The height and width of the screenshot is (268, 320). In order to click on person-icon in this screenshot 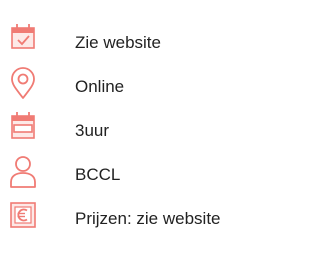, I will do `click(24, 172)`.